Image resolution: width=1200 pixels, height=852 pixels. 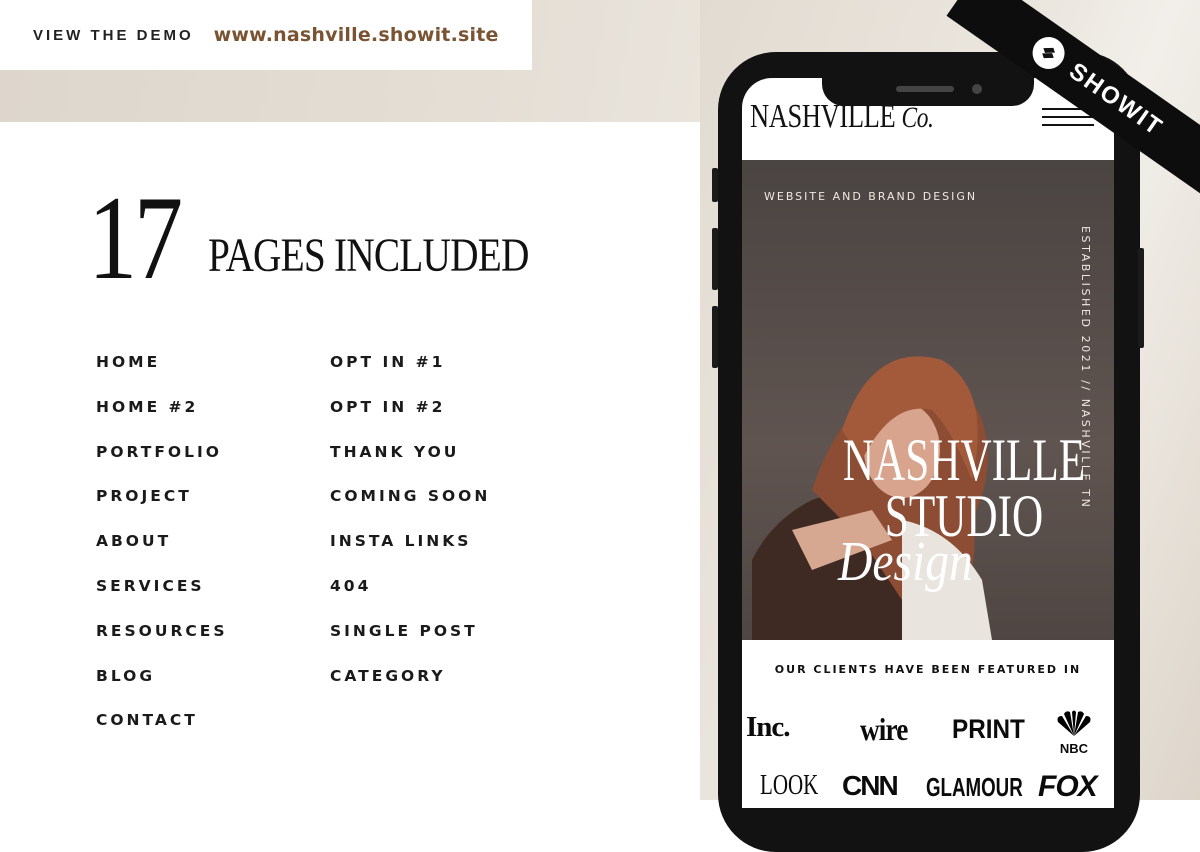 I want to click on list-item: PROJECT, so click(x=144, y=496).